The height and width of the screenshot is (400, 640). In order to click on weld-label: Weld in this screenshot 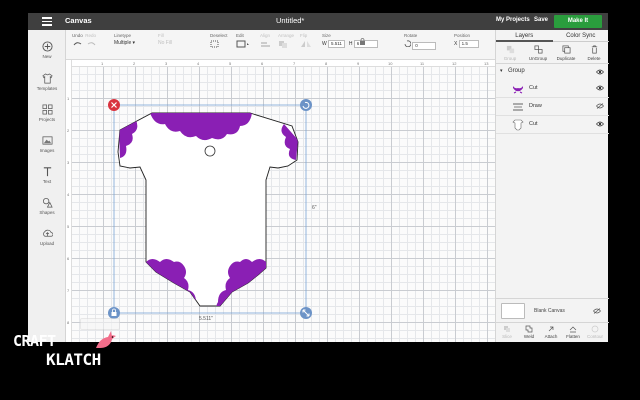, I will do `click(529, 336)`.